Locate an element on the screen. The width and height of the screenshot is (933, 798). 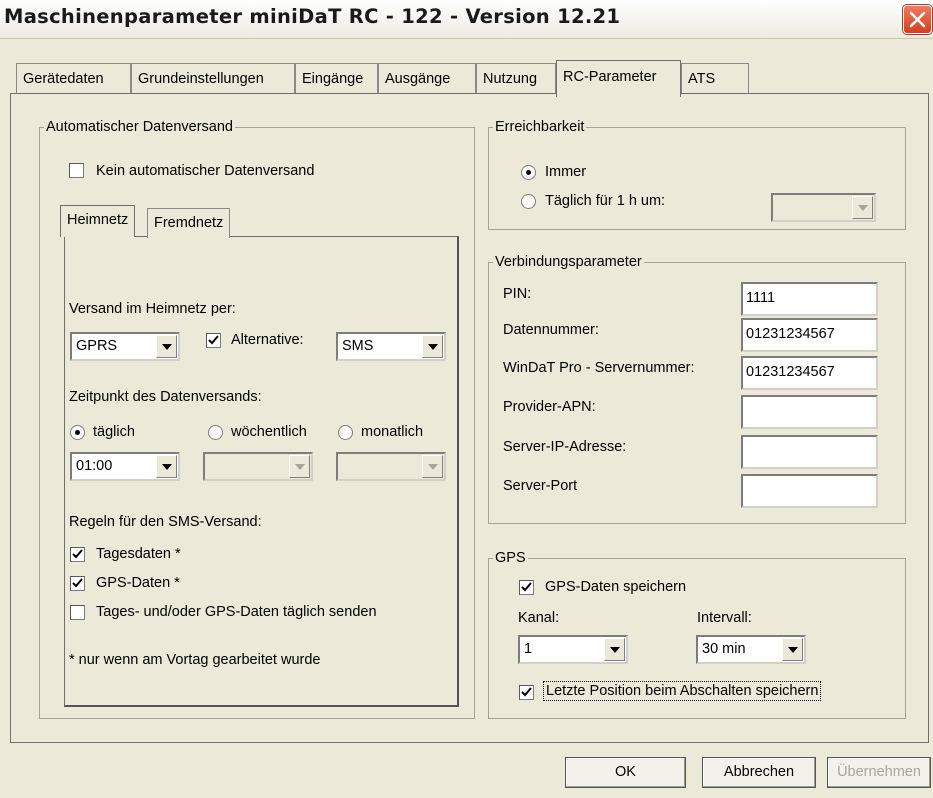
servernummer-value: 01231234567 is located at coordinates (790, 372).